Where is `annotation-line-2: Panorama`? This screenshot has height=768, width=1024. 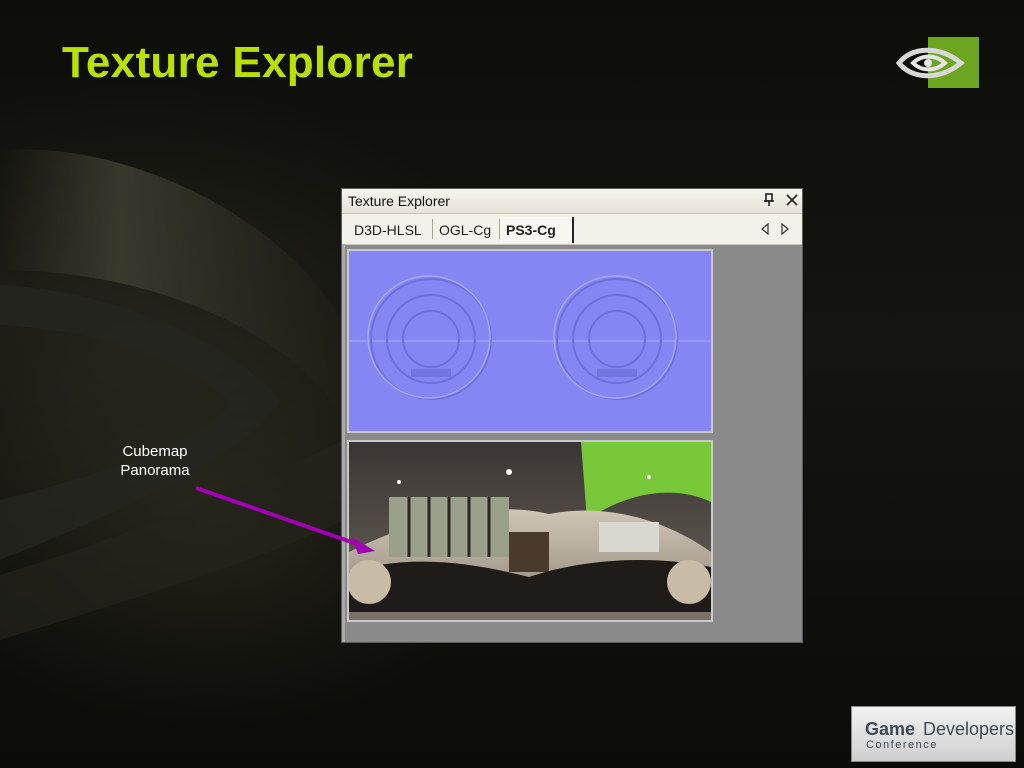 annotation-line-2: Panorama is located at coordinates (155, 470).